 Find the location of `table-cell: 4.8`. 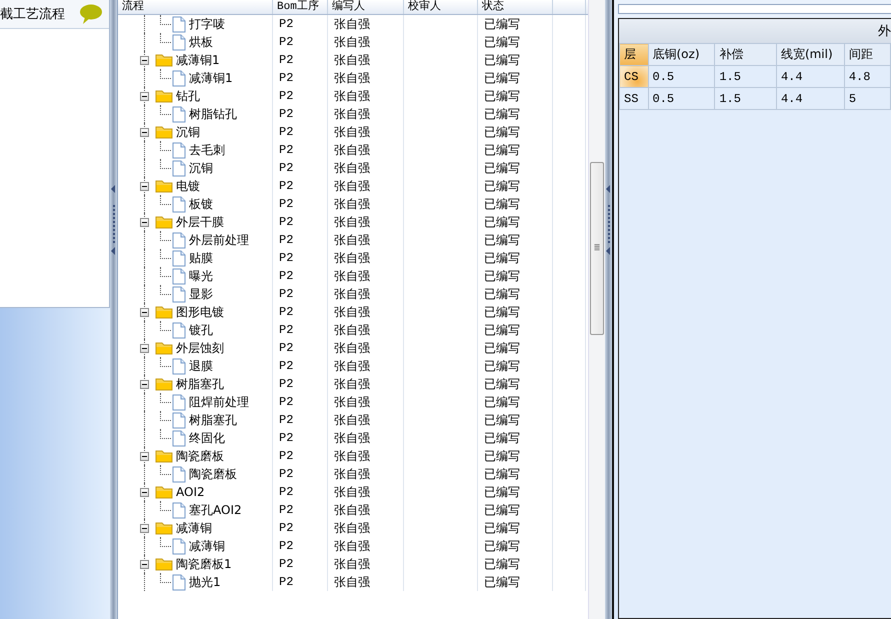

table-cell: 4.8 is located at coordinates (867, 77).